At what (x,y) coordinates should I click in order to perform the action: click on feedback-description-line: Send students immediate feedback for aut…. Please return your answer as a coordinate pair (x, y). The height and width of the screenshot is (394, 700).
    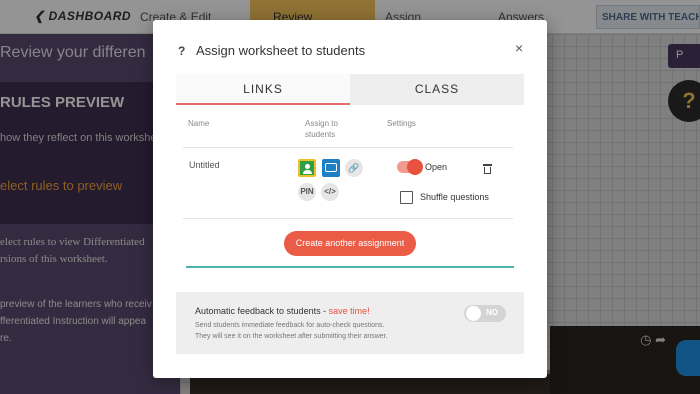
    Looking at the image, I should click on (290, 325).